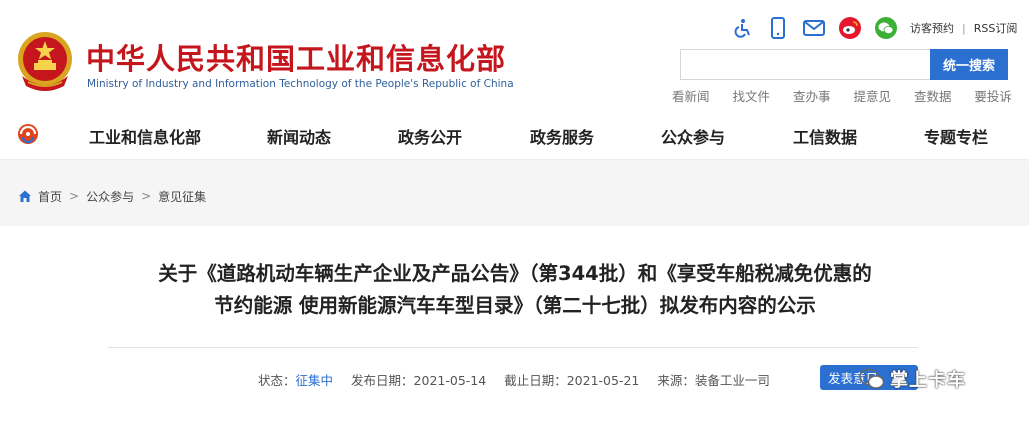 The width and height of the screenshot is (1029, 429). I want to click on search-input, so click(805, 64).